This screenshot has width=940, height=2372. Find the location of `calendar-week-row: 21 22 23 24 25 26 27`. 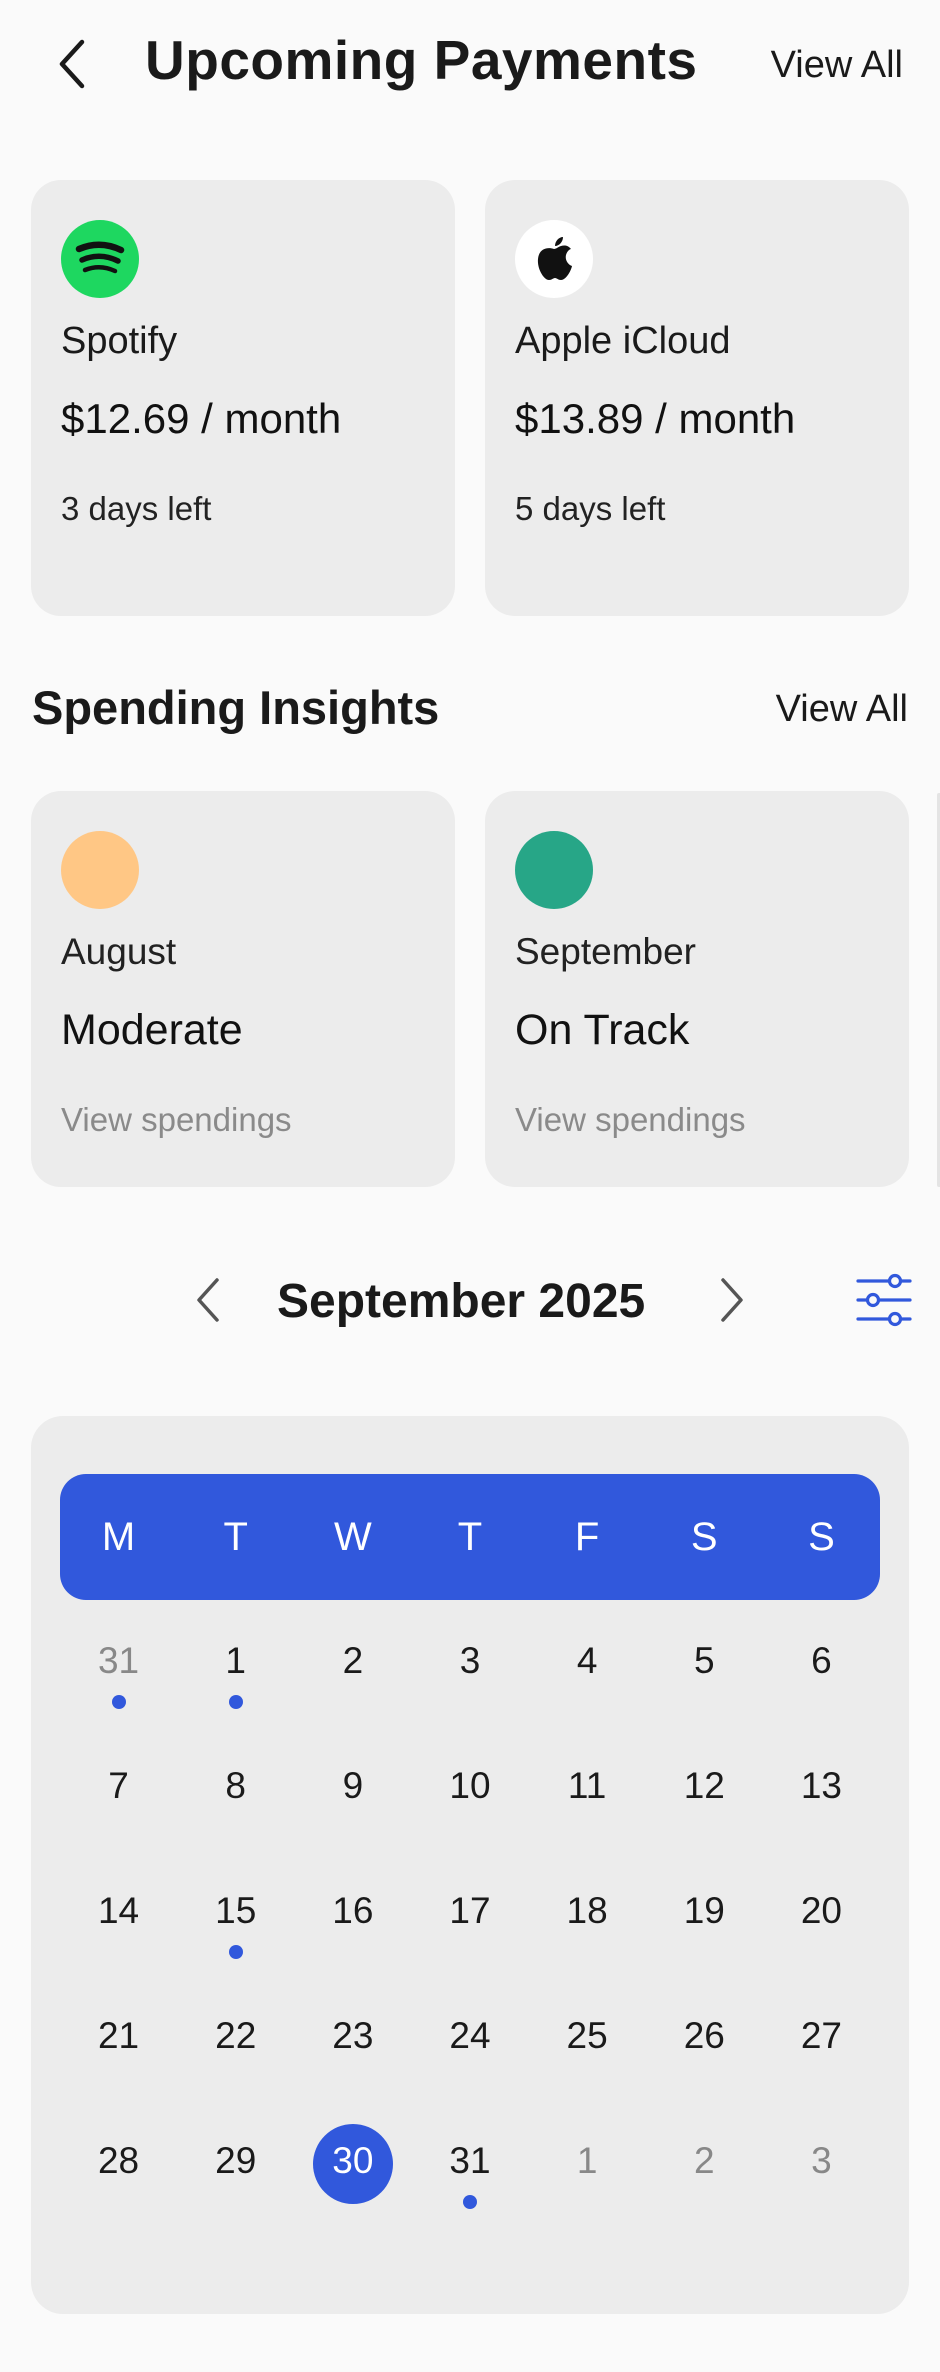

calendar-week-row: 21 22 23 24 25 26 27 is located at coordinates (470, 2037).